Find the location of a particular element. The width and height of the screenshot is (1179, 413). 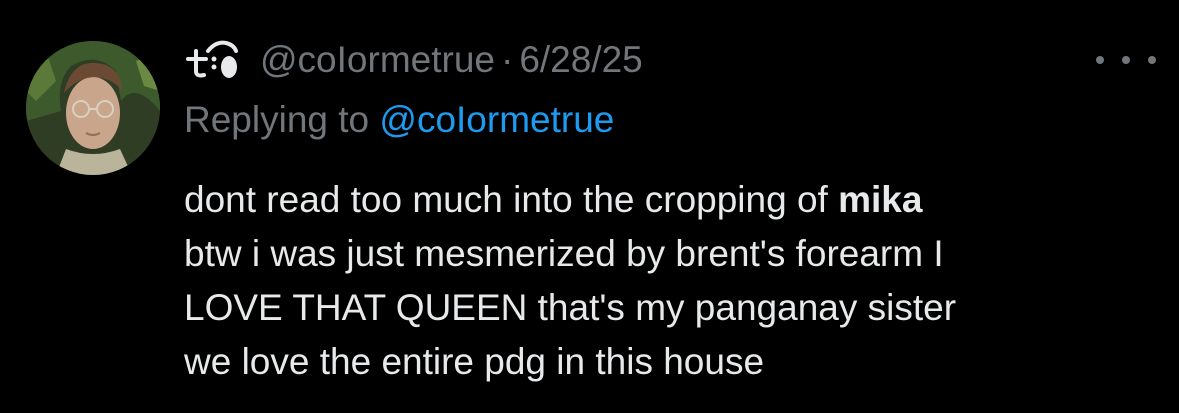

more-options-icon is located at coordinates (1100, 60).